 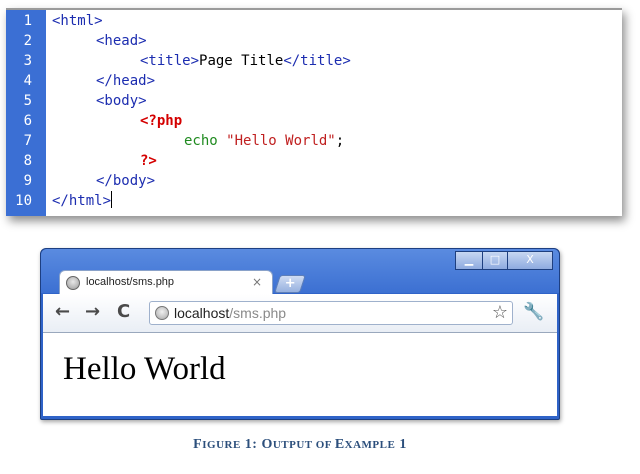 I want to click on code-line-1: <html>, so click(x=77, y=21).